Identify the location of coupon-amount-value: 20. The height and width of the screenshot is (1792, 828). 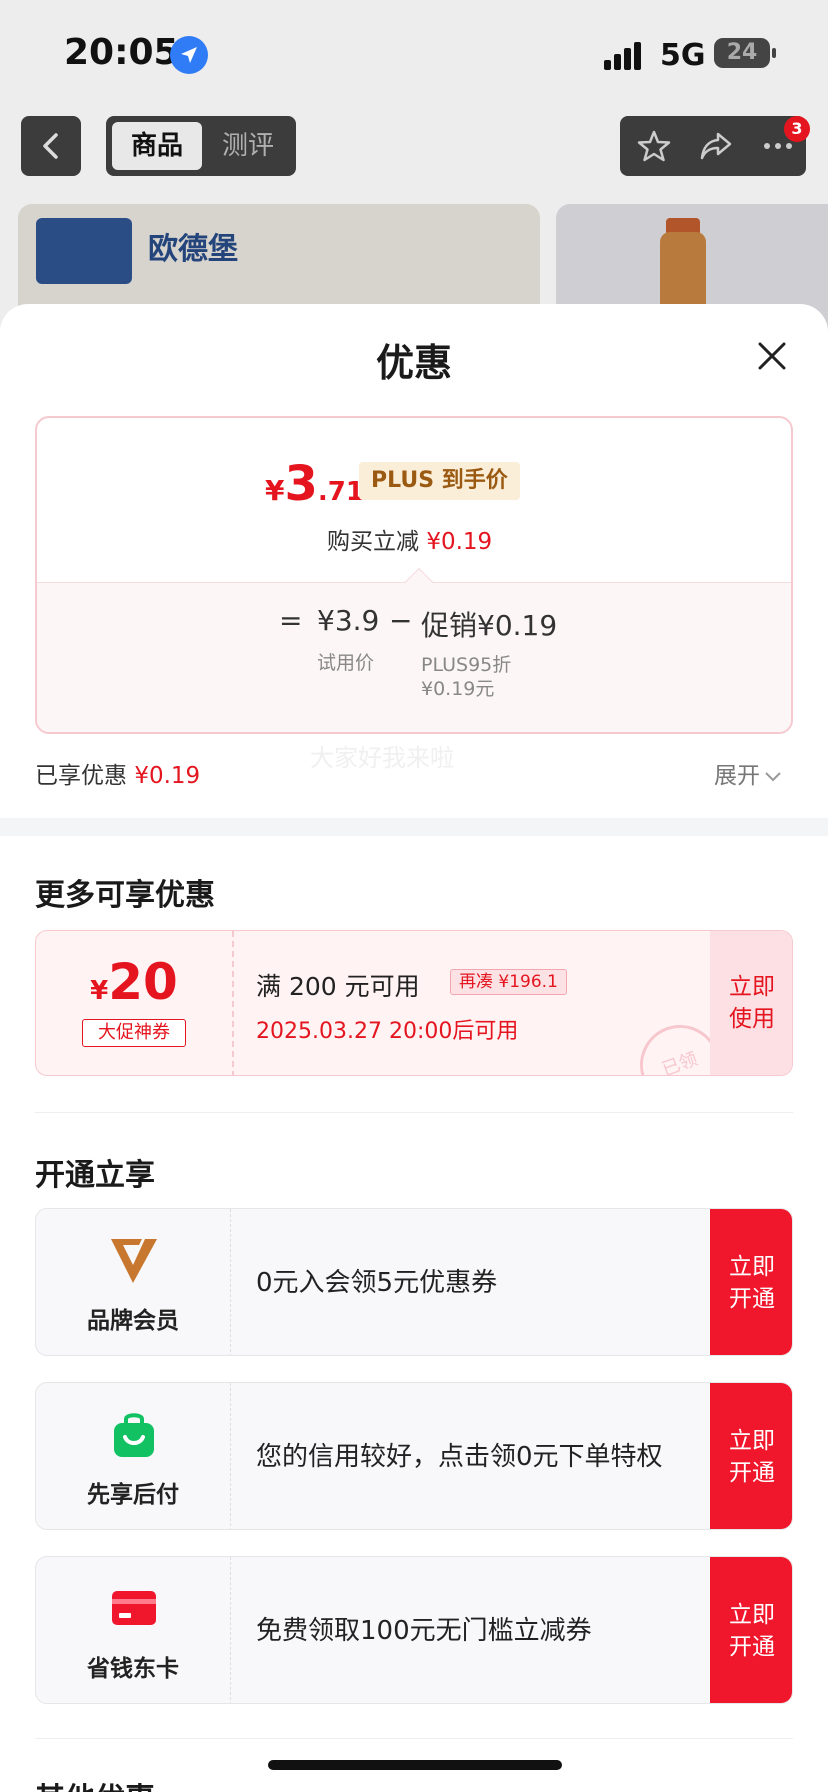
(143, 982).